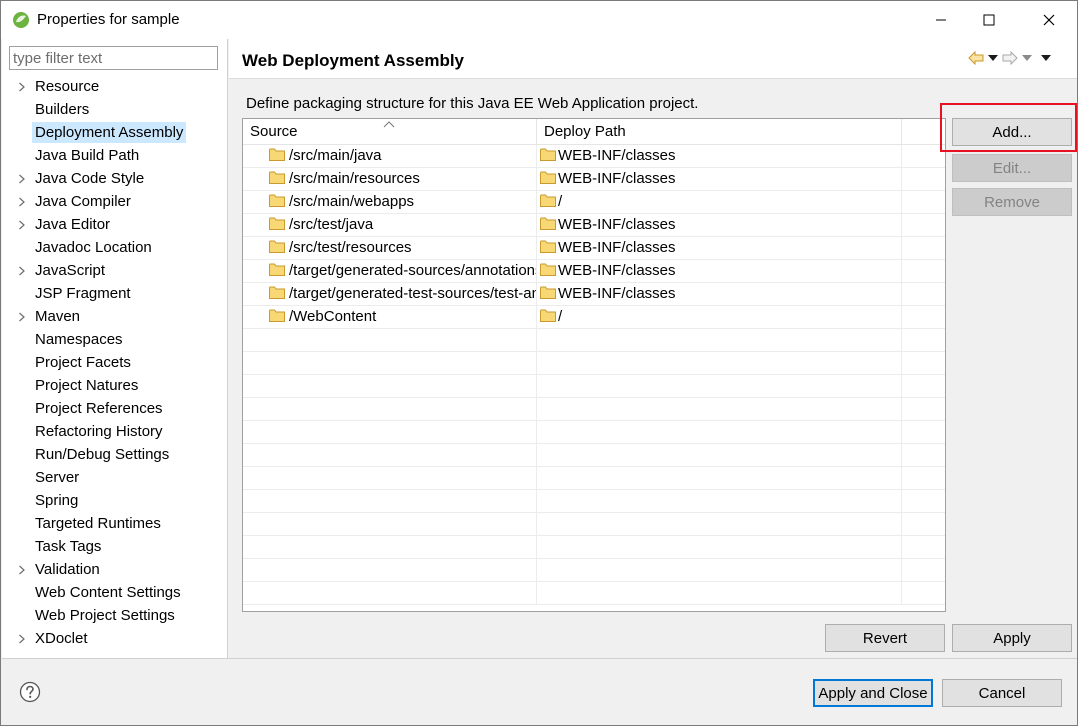 The width and height of the screenshot is (1078, 726). I want to click on deploy-path: /, so click(560, 316).